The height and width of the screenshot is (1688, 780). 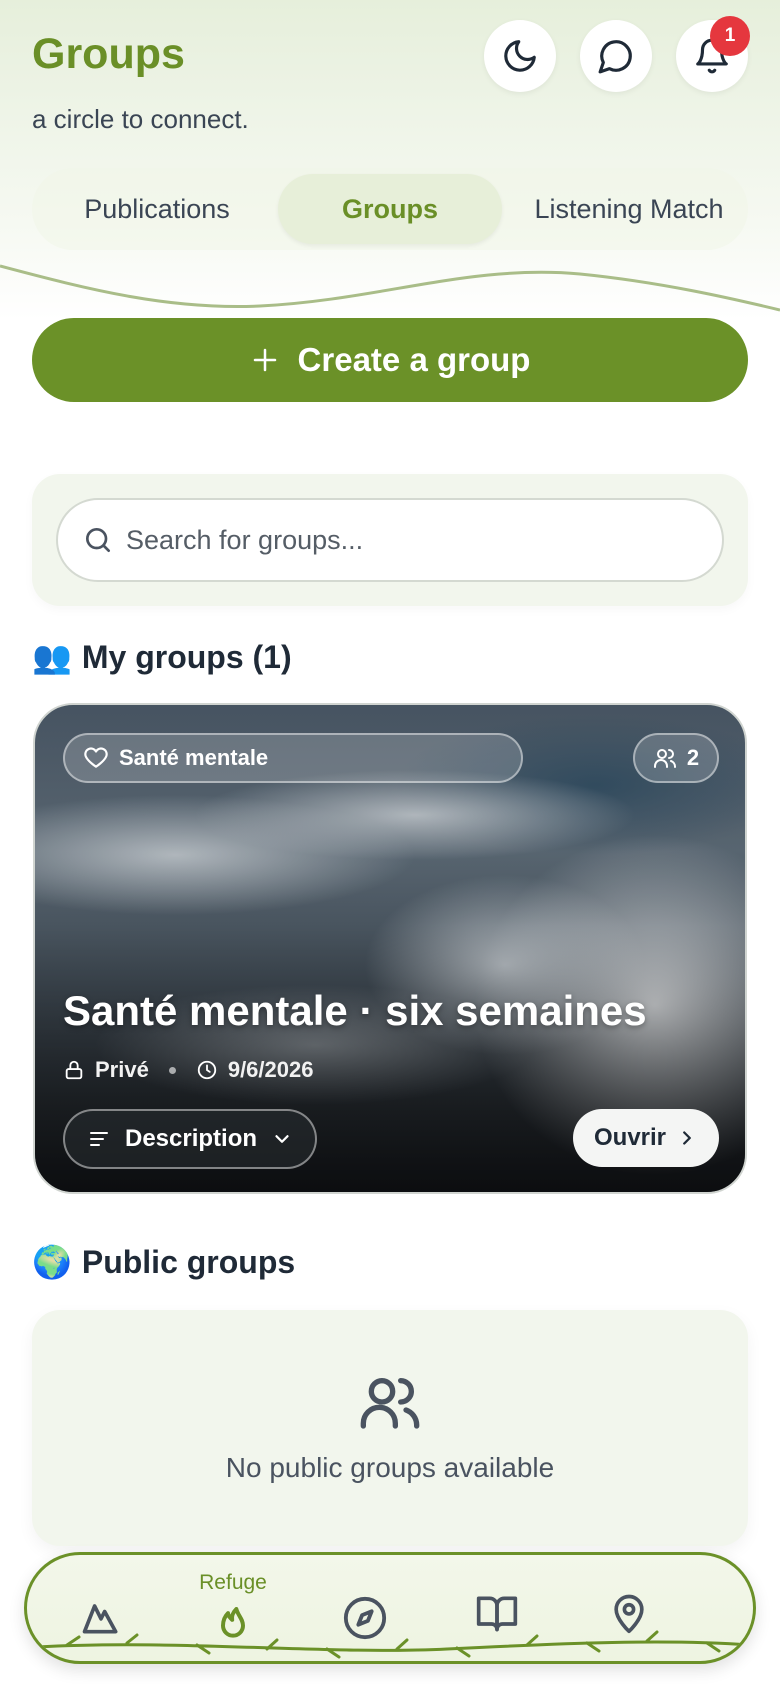 I want to click on category-chip: Santé mentale, so click(x=293, y=758).